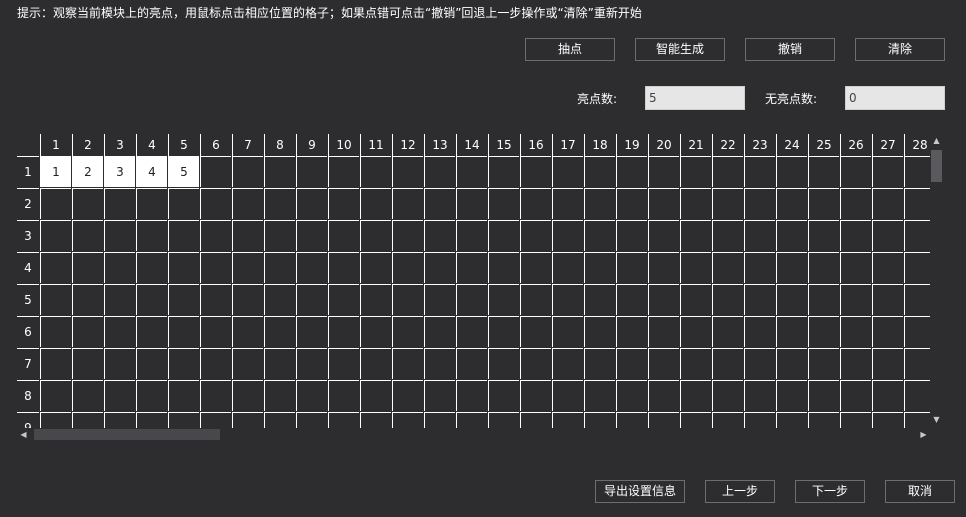 The width and height of the screenshot is (966, 517). What do you see at coordinates (127, 434) in the screenshot?
I see `horizontal-scroll-thumb` at bounding box center [127, 434].